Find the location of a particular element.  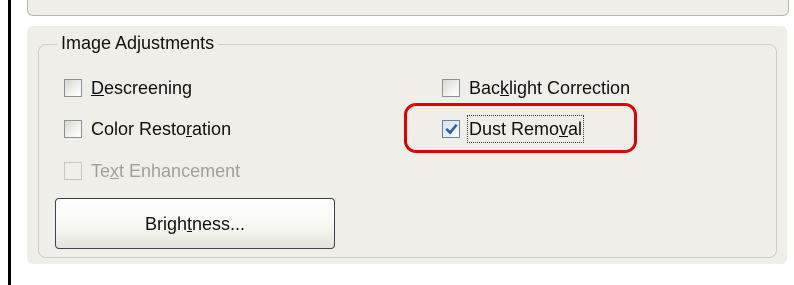

color-restoration-option: Color Restoration is located at coordinates (147, 129).